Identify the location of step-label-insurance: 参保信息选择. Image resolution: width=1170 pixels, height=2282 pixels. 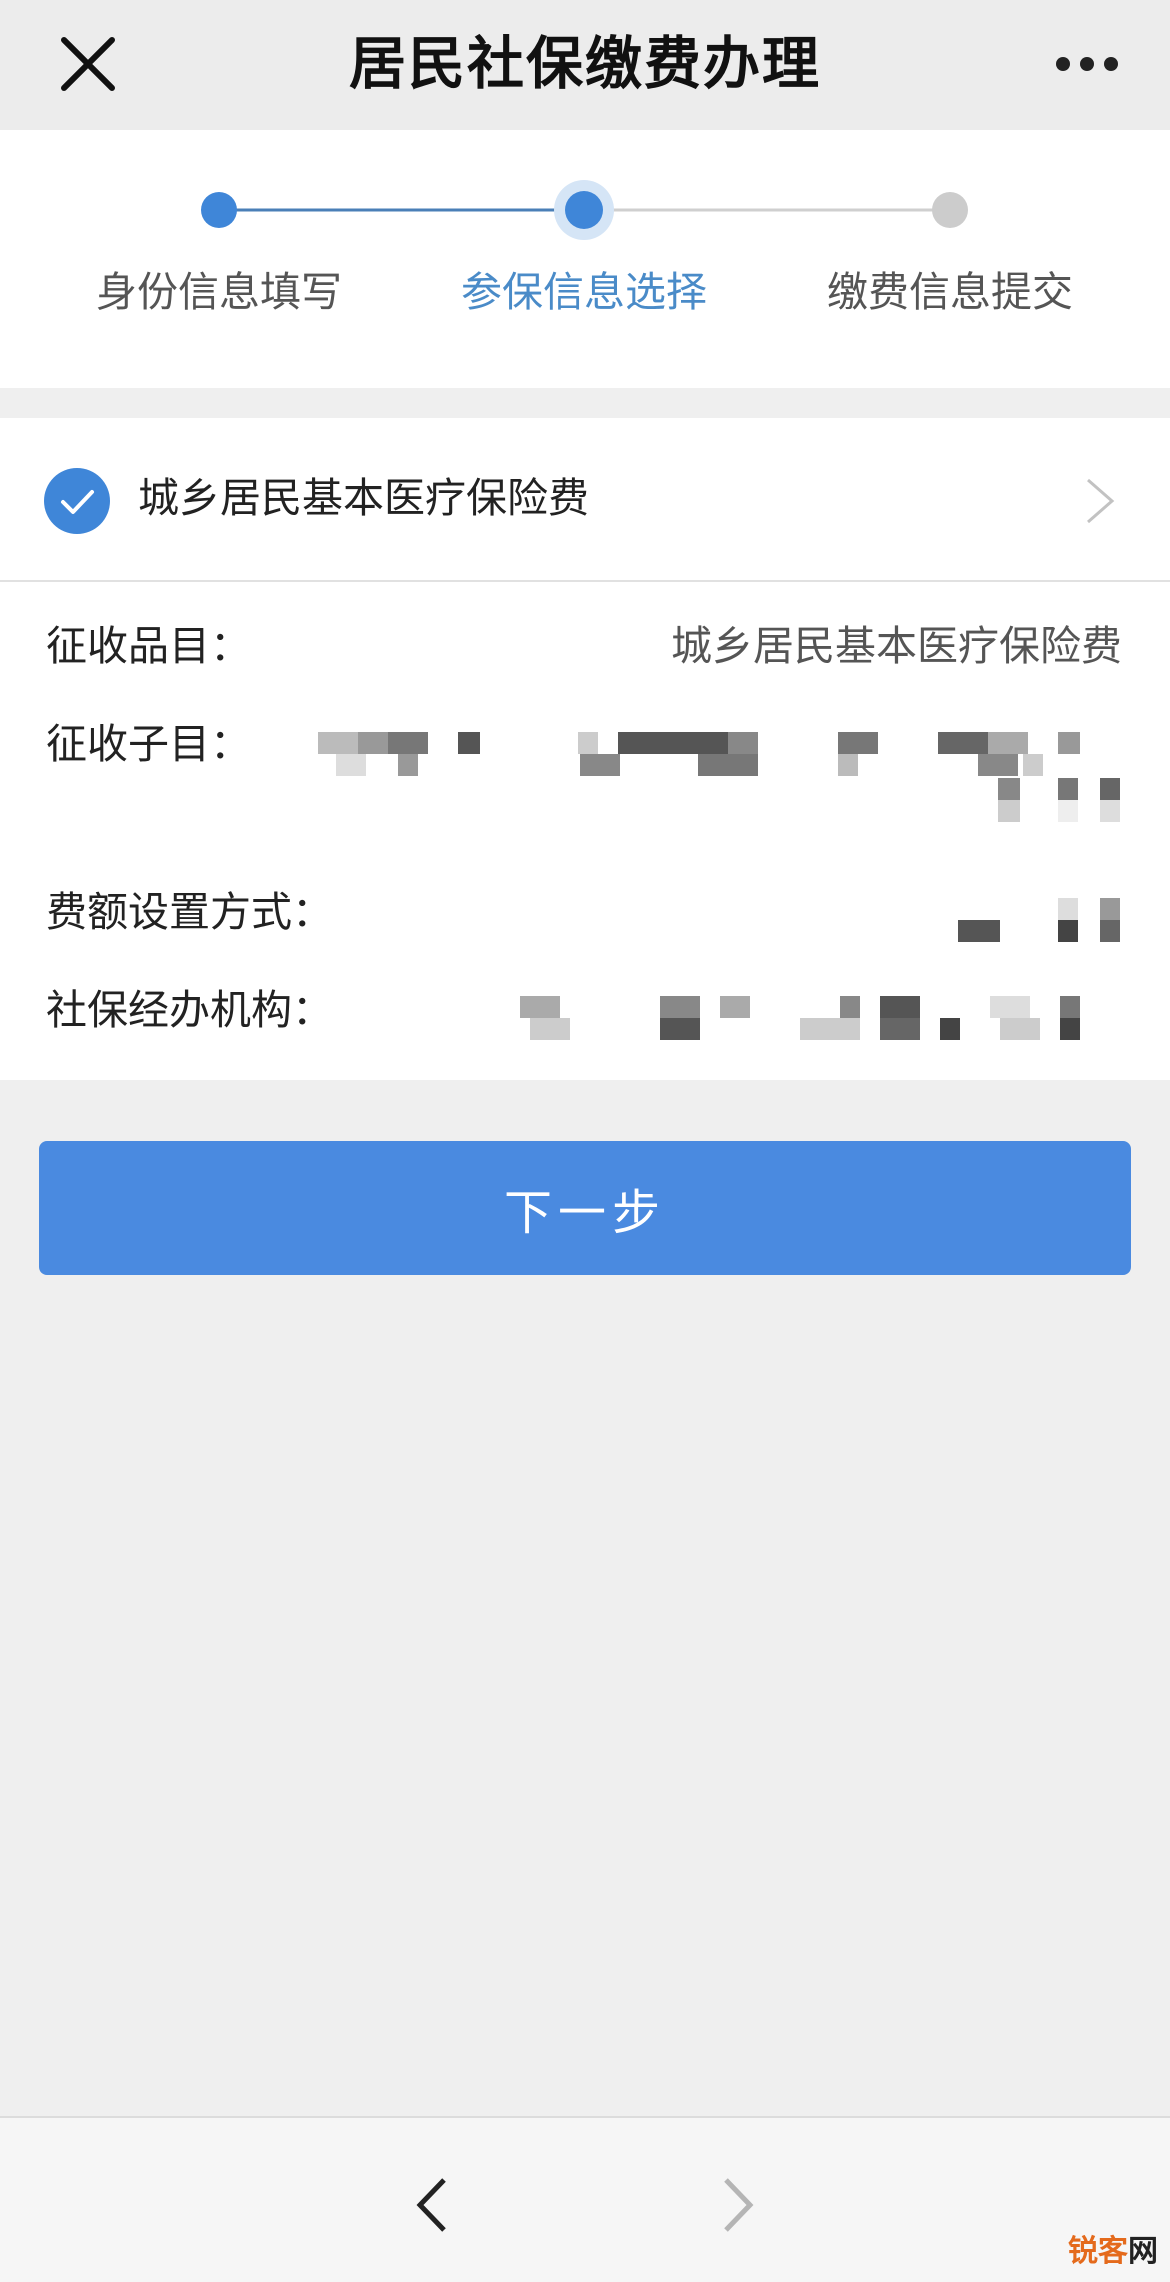
(584, 292).